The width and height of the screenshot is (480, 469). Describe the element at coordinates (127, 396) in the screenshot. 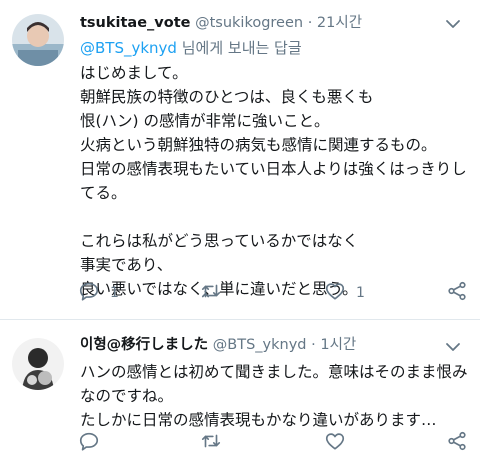

I see `tweet-line: なのですね。` at that location.